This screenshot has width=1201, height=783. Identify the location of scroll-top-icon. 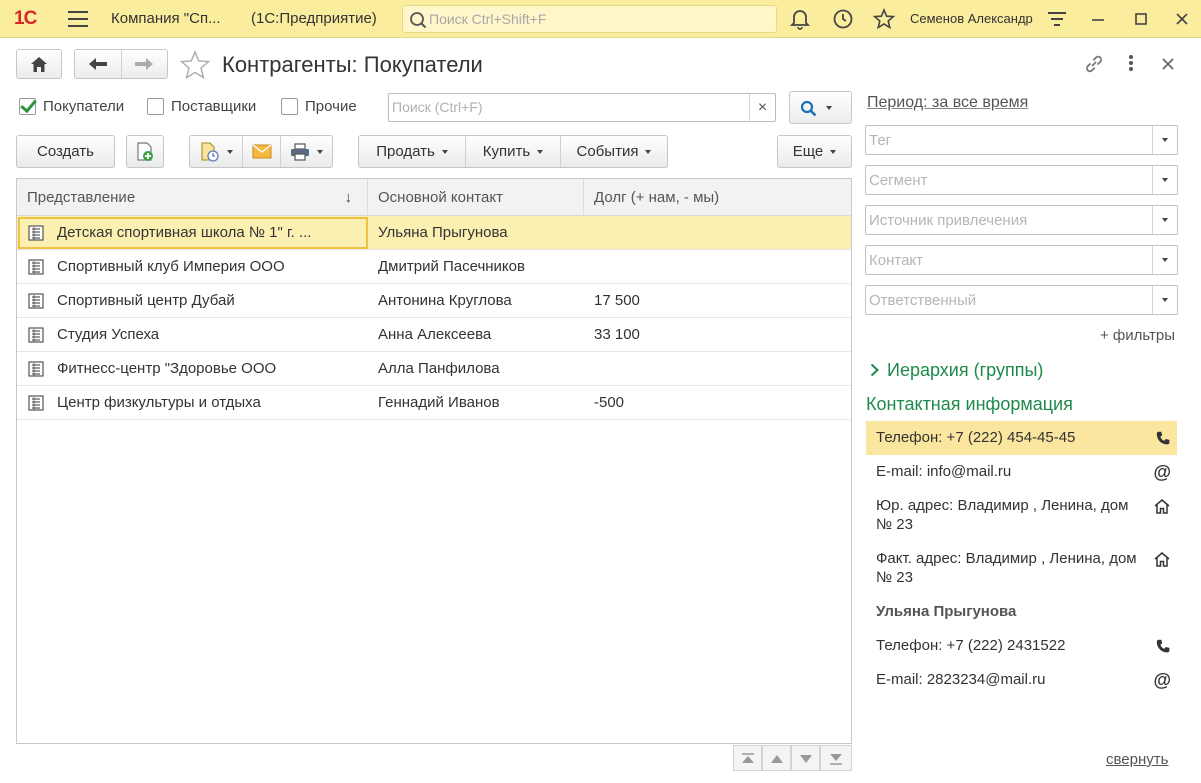
(748, 758).